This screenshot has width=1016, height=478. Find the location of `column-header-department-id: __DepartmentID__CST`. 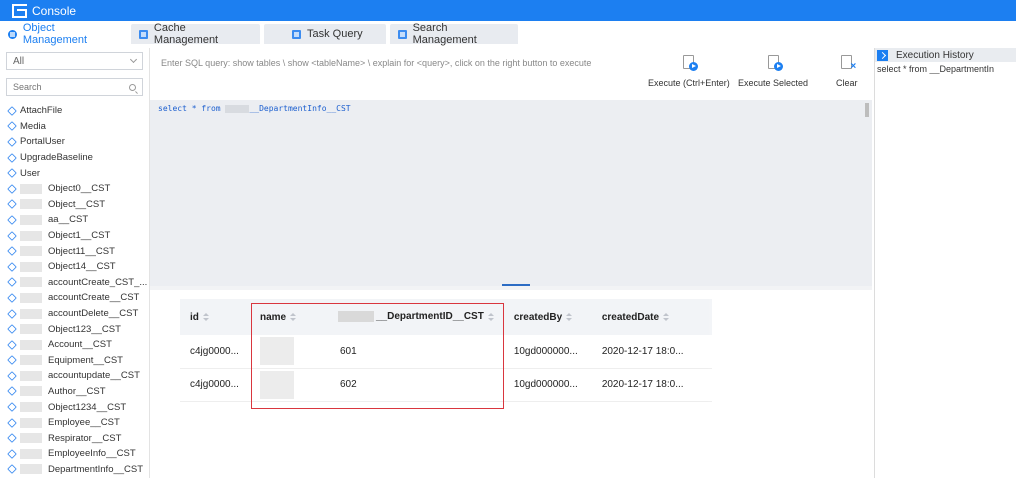

column-header-department-id: __DepartmentID__CST is located at coordinates (417, 317).